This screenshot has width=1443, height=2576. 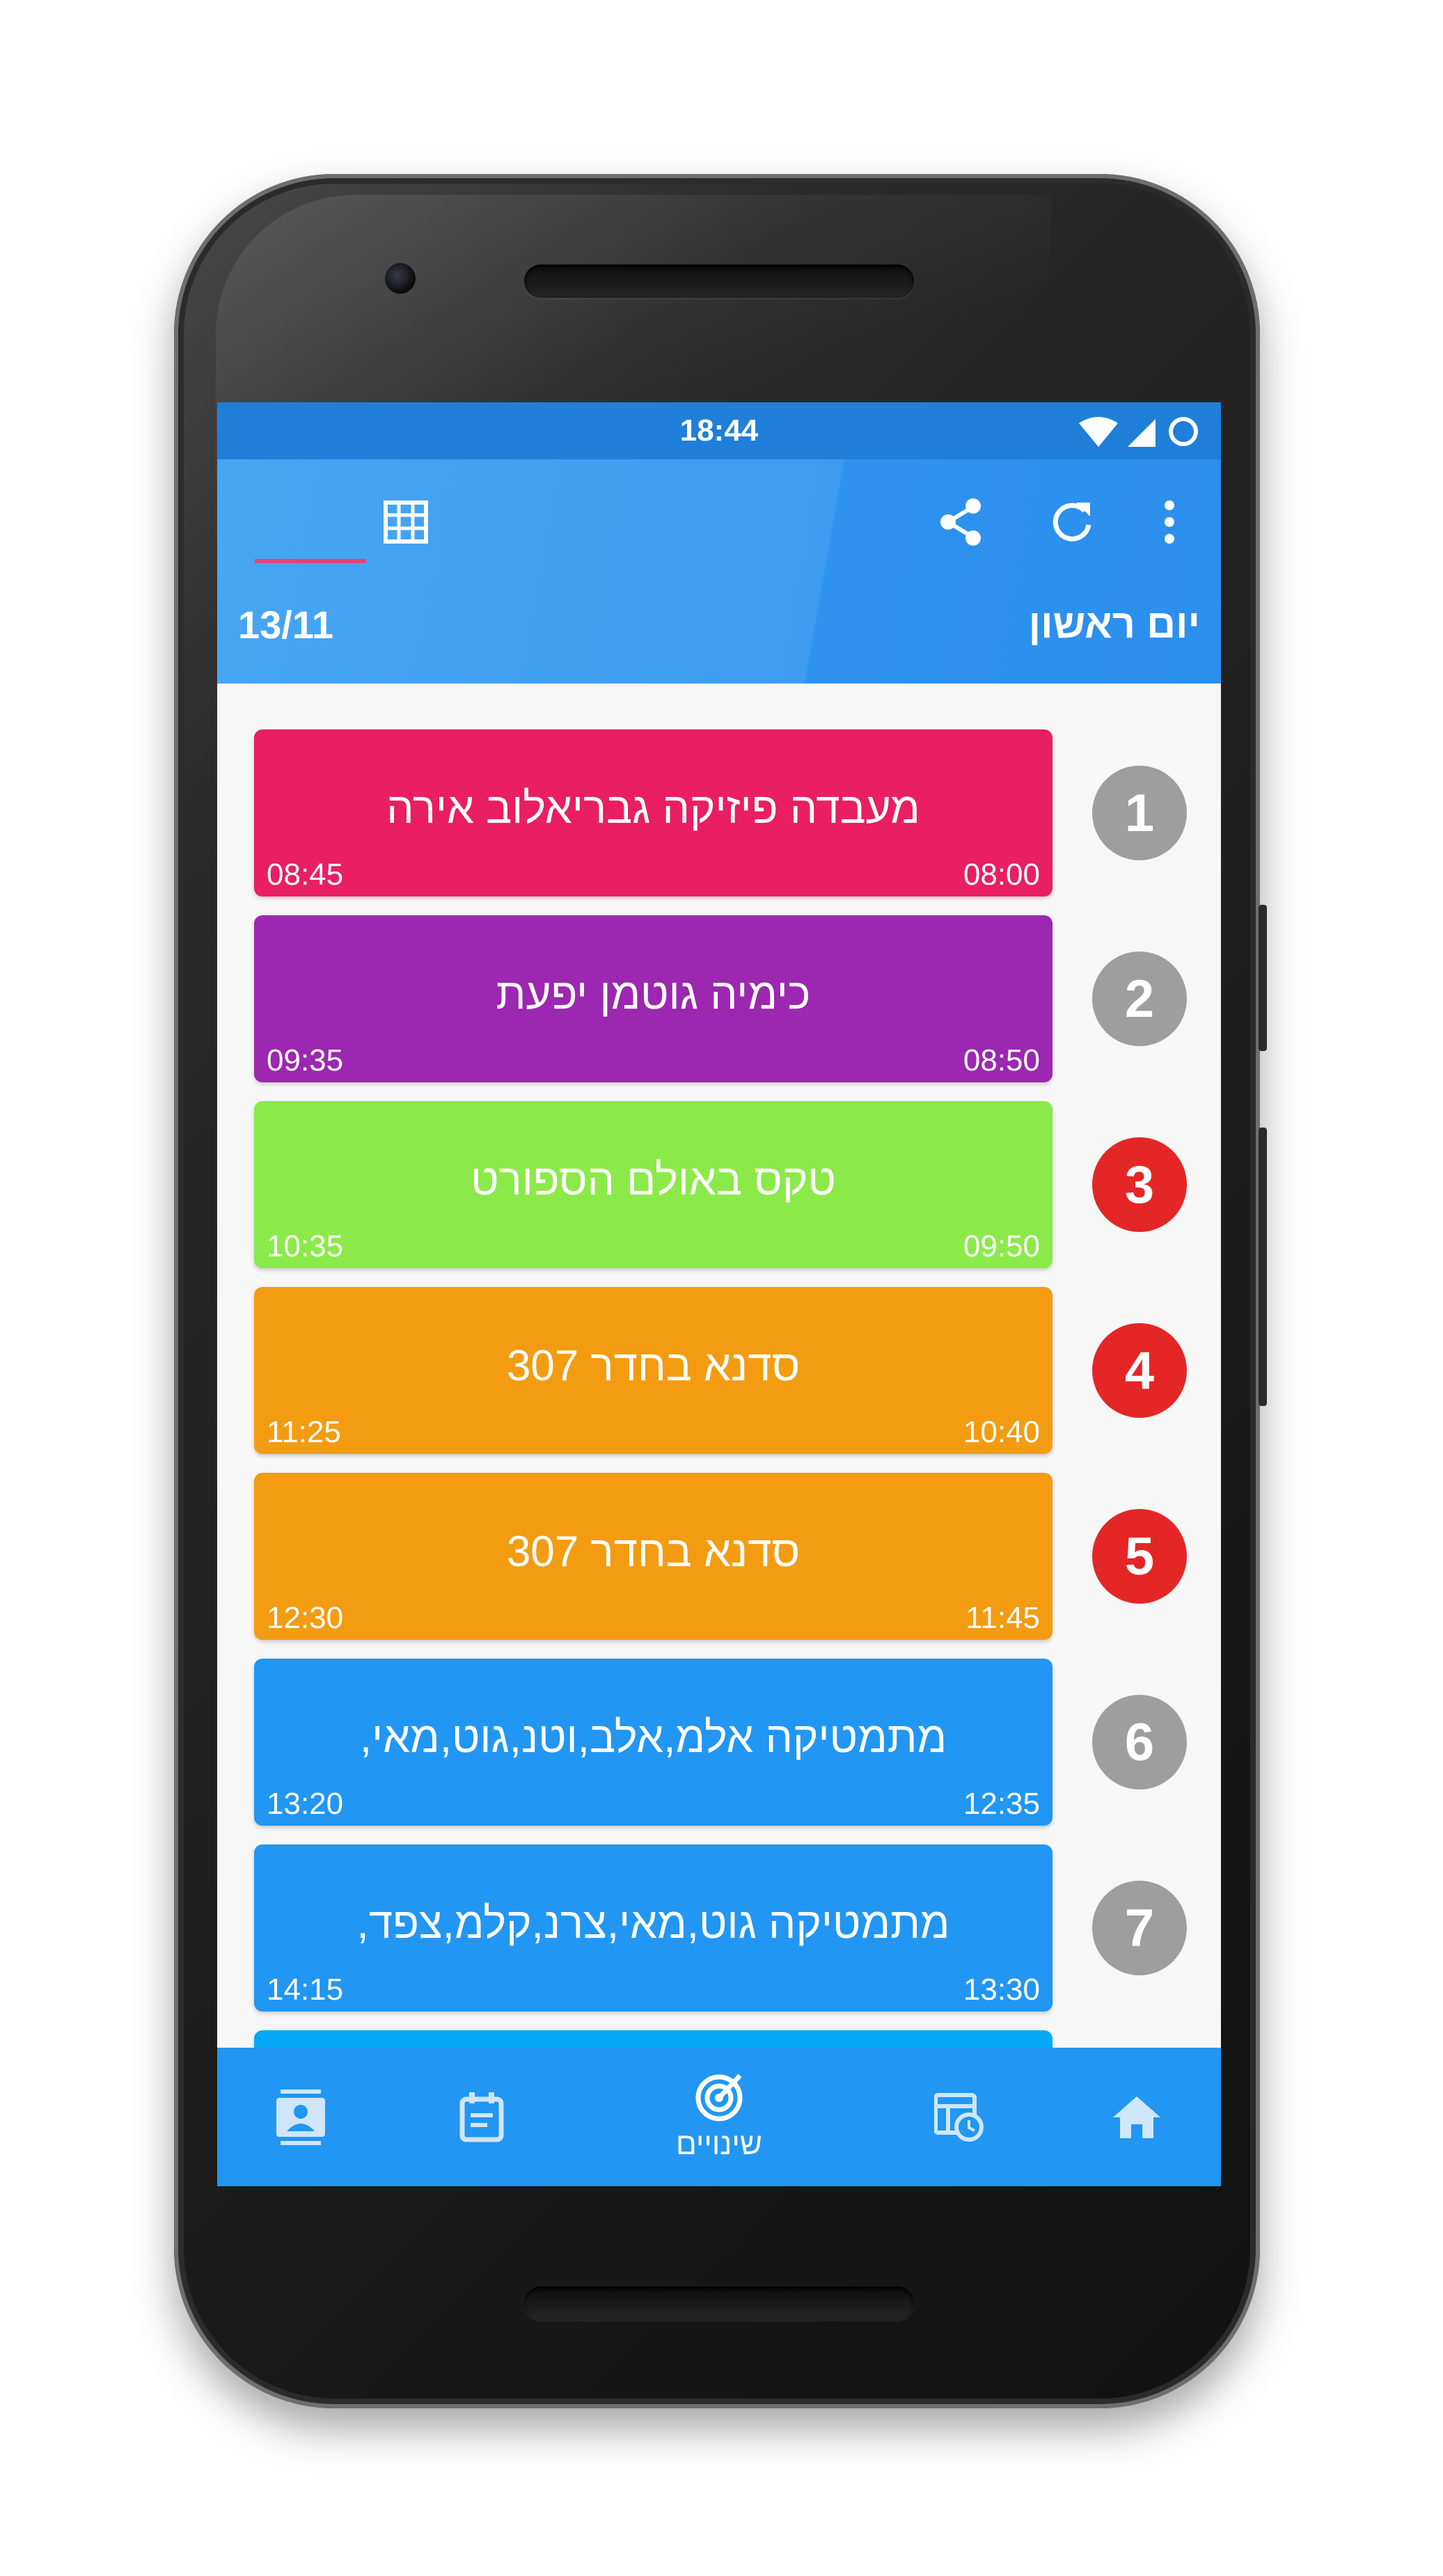 I want to click on nav-schedule, so click(x=959, y=2117).